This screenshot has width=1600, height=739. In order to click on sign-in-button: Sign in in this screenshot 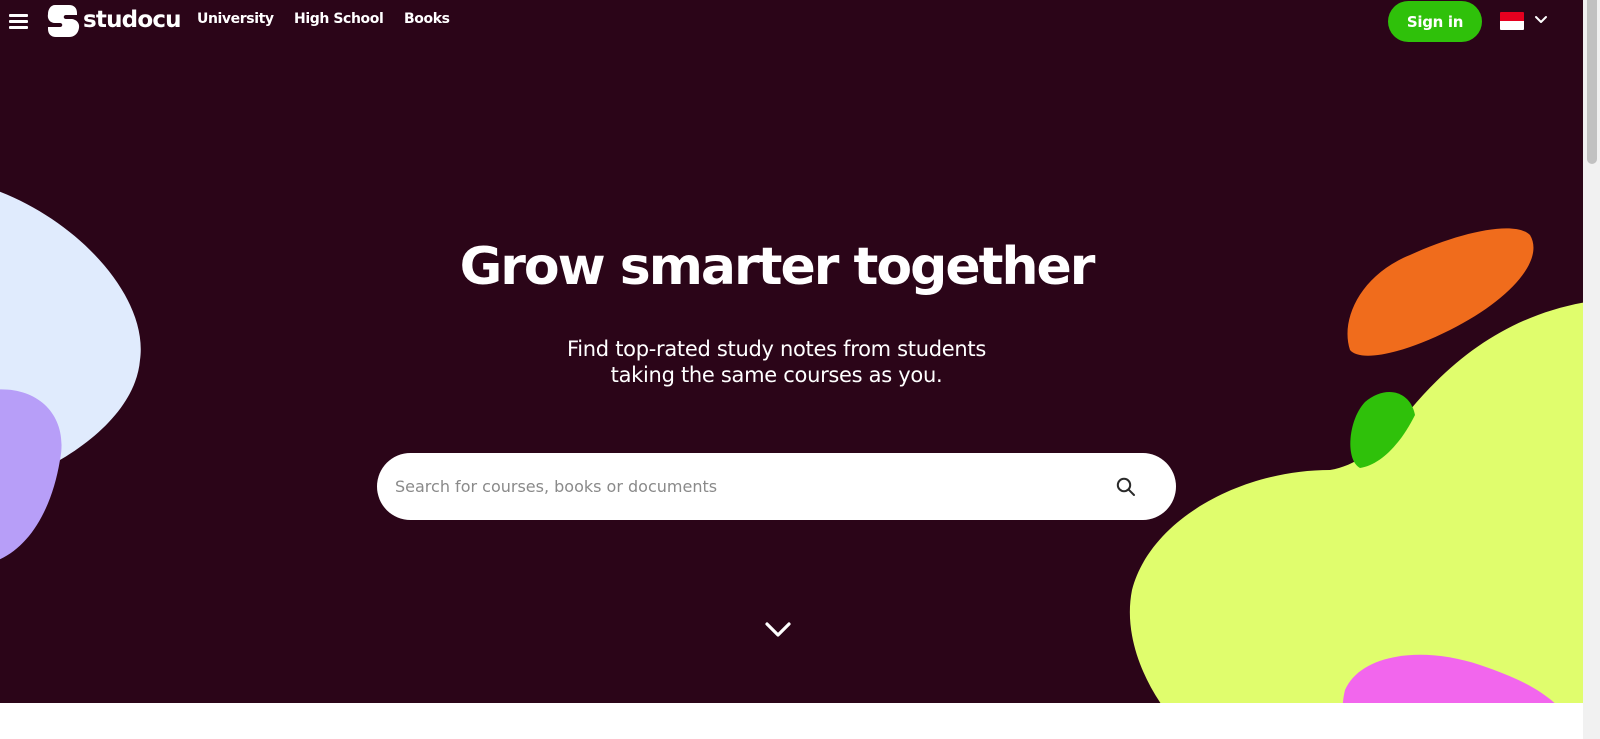, I will do `click(1435, 21)`.